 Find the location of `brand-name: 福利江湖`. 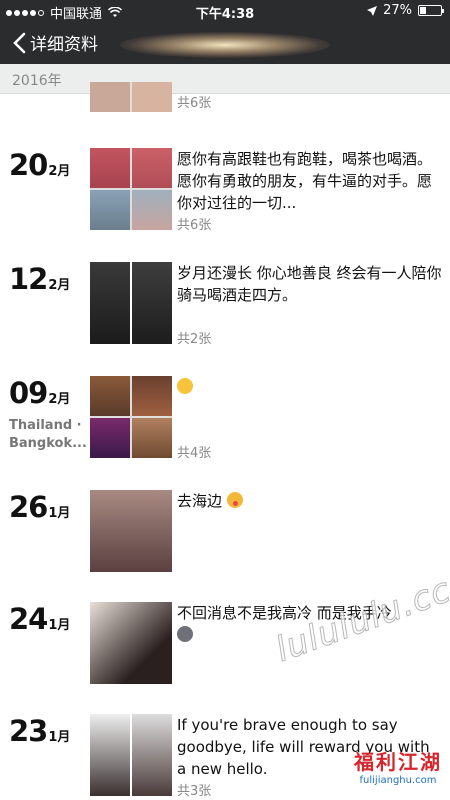

brand-name: 福利江湖 is located at coordinates (398, 762).